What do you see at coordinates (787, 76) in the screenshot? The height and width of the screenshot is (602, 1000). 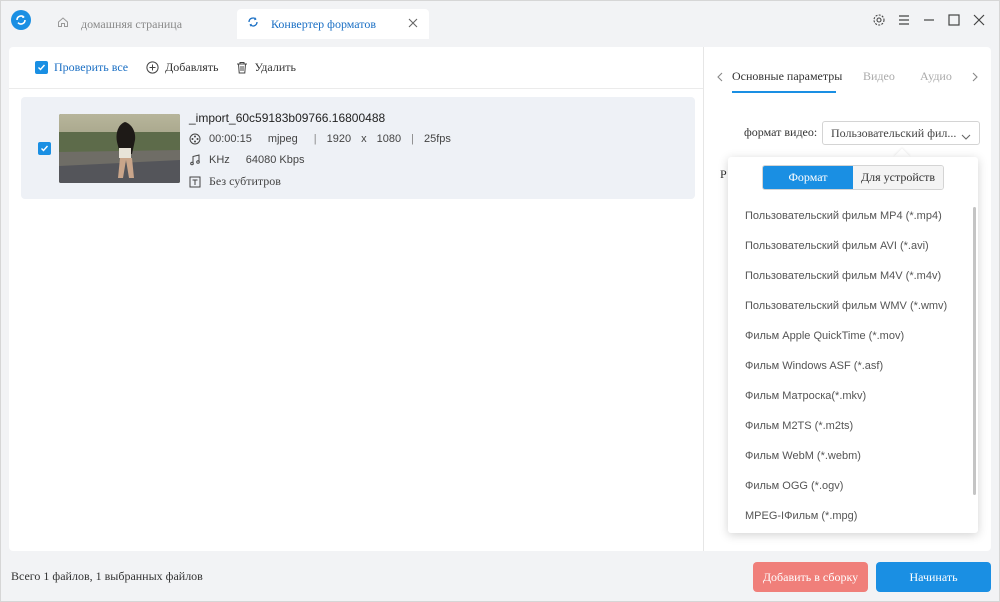 I see `tab-basic-params: Основные параметры` at bounding box center [787, 76].